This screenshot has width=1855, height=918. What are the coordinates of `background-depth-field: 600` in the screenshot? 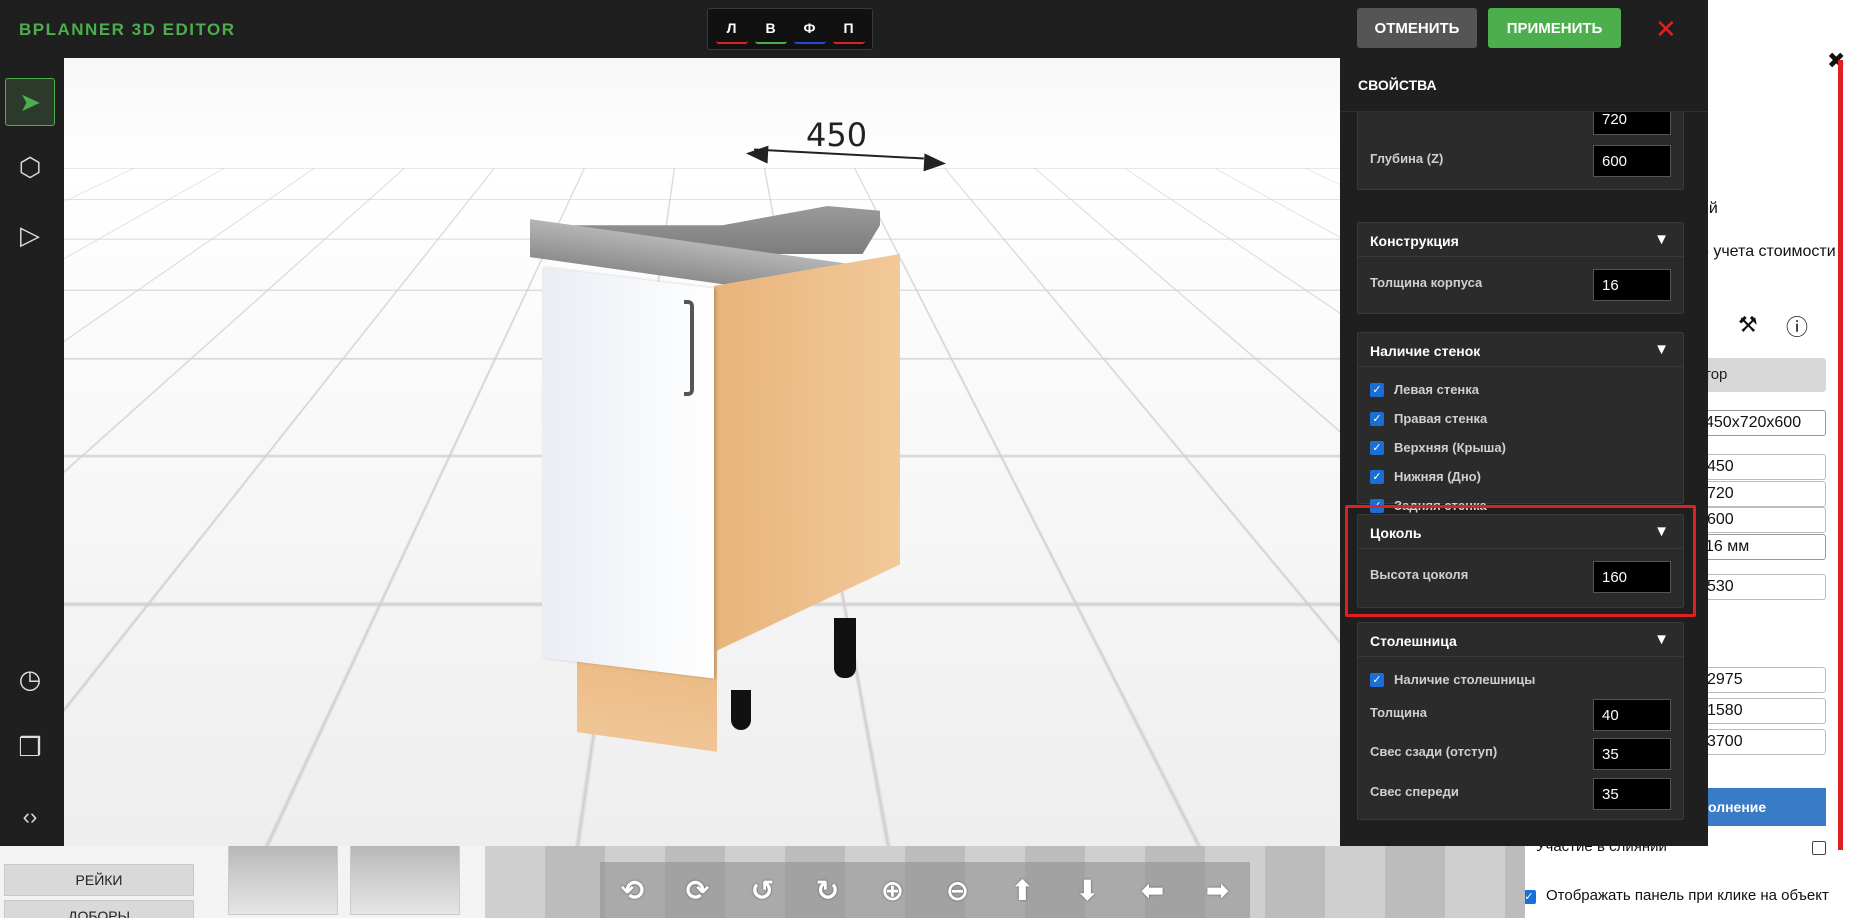 It's located at (1763, 520).